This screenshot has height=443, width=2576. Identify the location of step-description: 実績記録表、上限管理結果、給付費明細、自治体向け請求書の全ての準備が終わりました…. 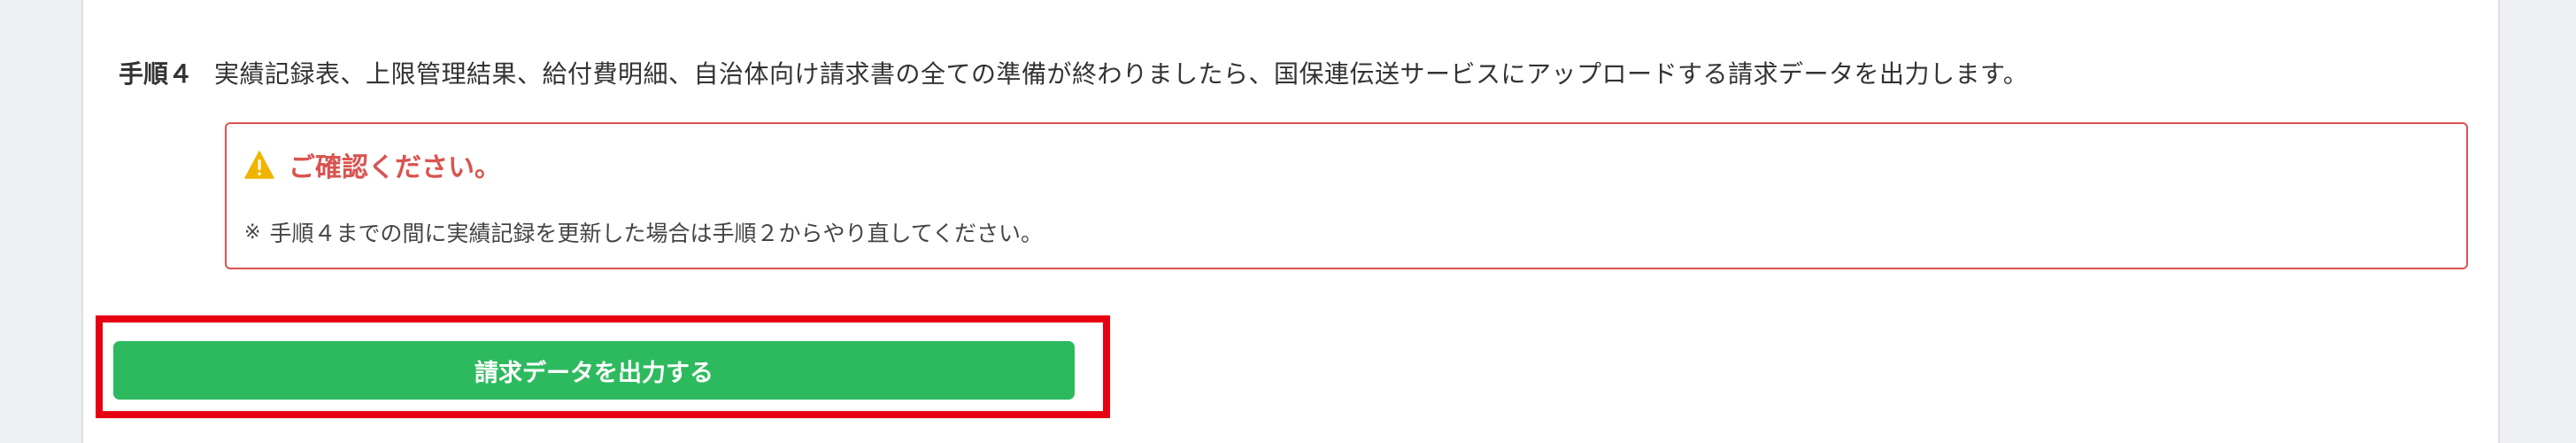
(1121, 74).